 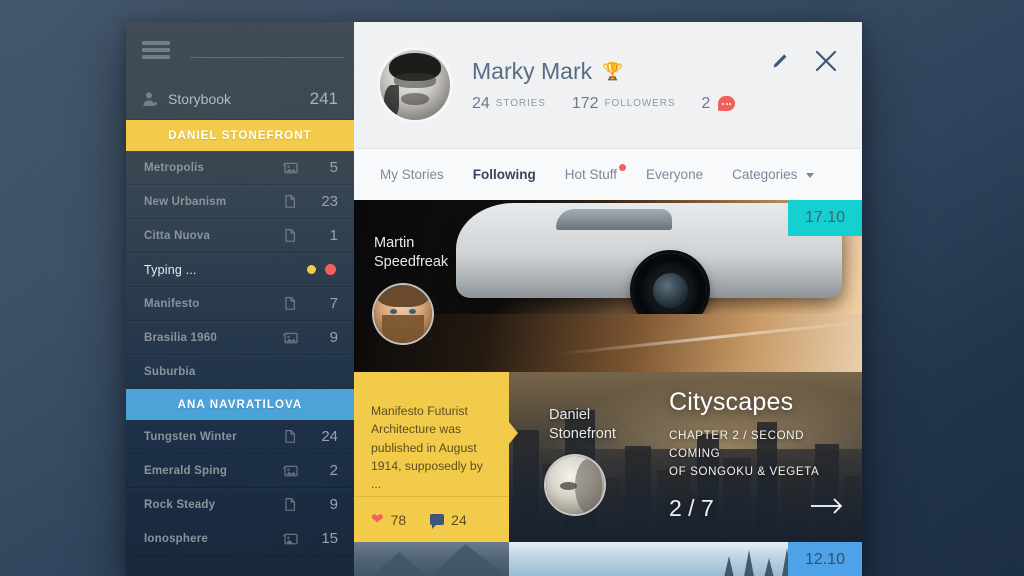 What do you see at coordinates (804, 63) in the screenshot?
I see `header-actions` at bounding box center [804, 63].